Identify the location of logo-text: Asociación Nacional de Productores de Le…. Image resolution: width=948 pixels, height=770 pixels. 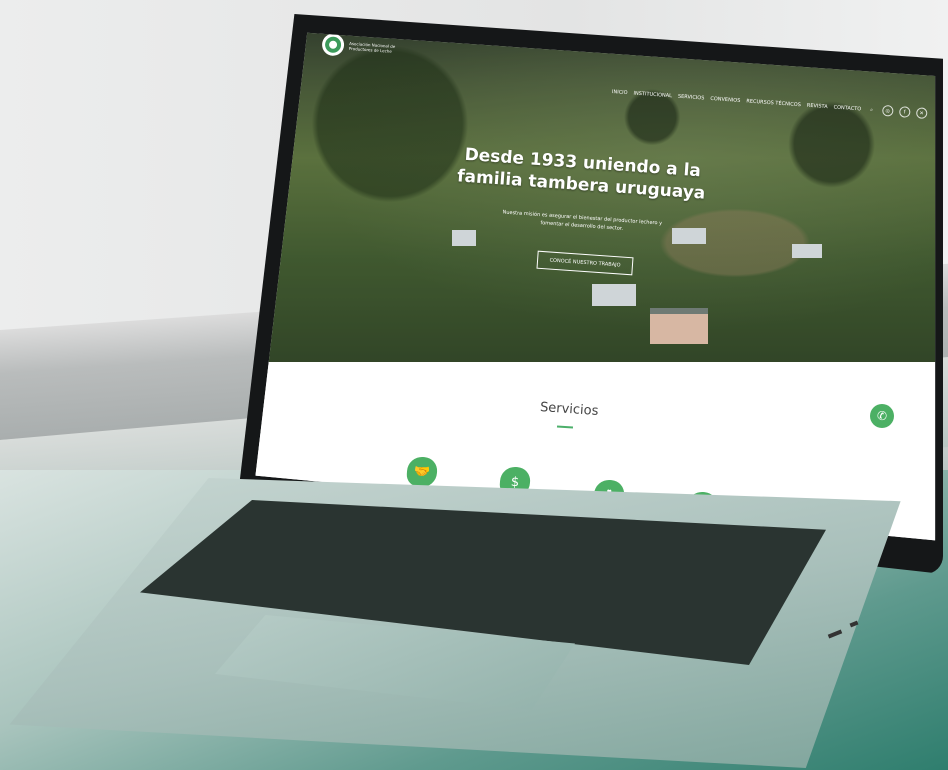
(372, 47).